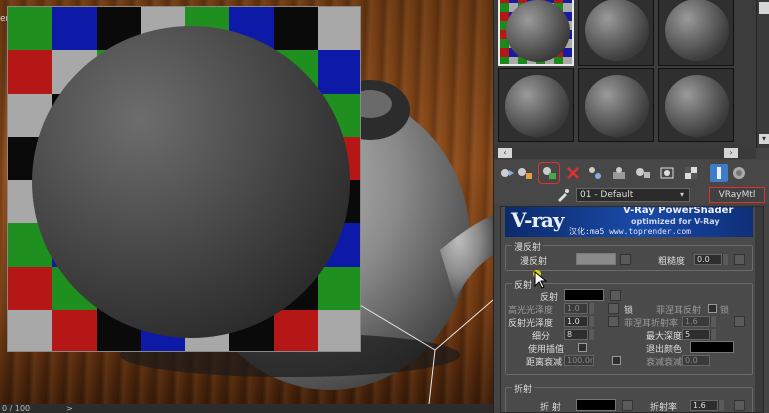  What do you see at coordinates (523, 388) in the screenshot?
I see `refraction-group-title: 折射` at bounding box center [523, 388].